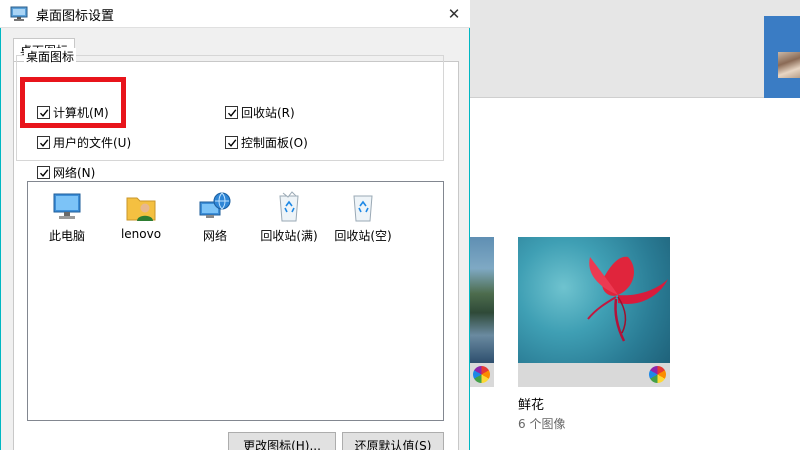 Image resolution: width=800 pixels, height=450 pixels. What do you see at coordinates (363, 236) in the screenshot?
I see `icon-label: 回收站(空)` at bounding box center [363, 236].